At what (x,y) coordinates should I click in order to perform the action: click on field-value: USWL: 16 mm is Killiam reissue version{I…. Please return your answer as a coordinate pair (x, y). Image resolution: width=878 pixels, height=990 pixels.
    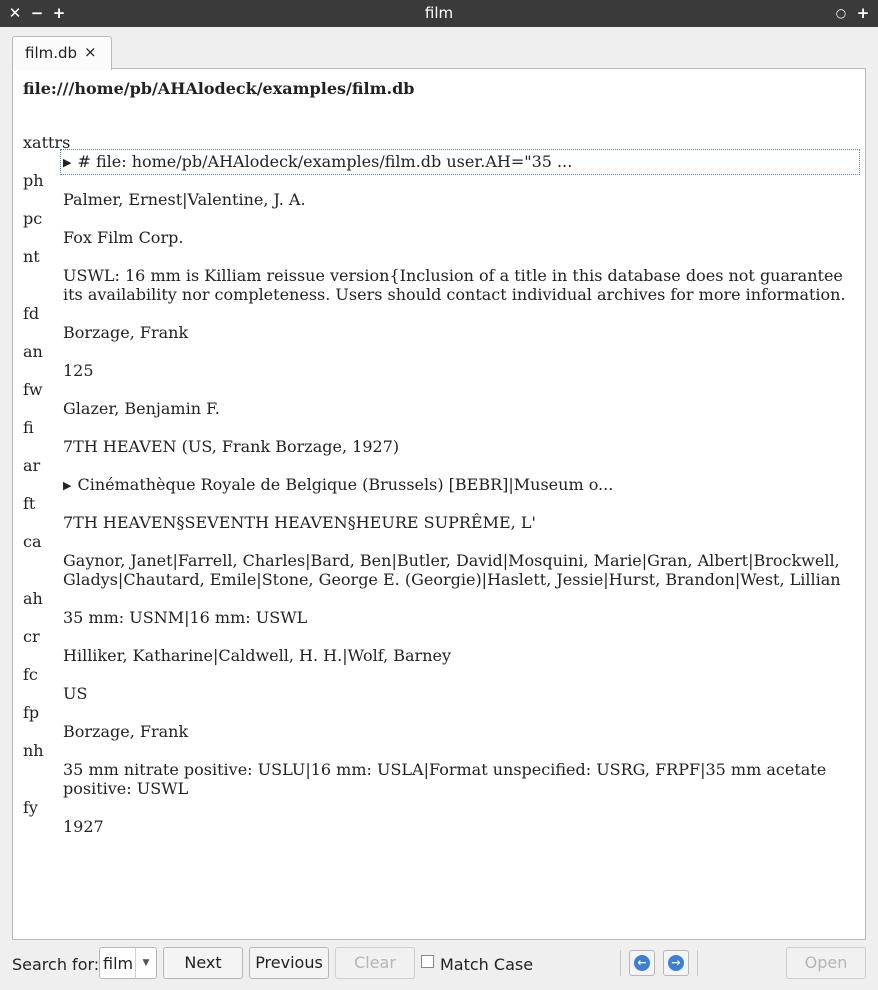
    Looking at the image, I should click on (454, 285).